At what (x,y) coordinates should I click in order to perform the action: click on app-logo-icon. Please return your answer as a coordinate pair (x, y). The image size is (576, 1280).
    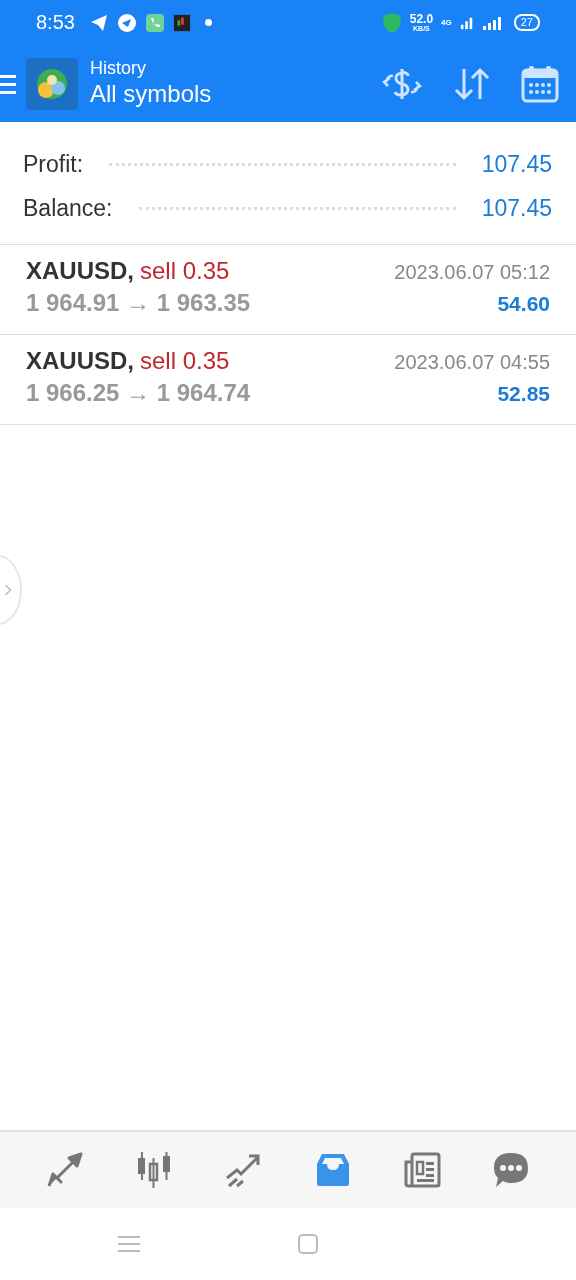
    Looking at the image, I should click on (52, 83).